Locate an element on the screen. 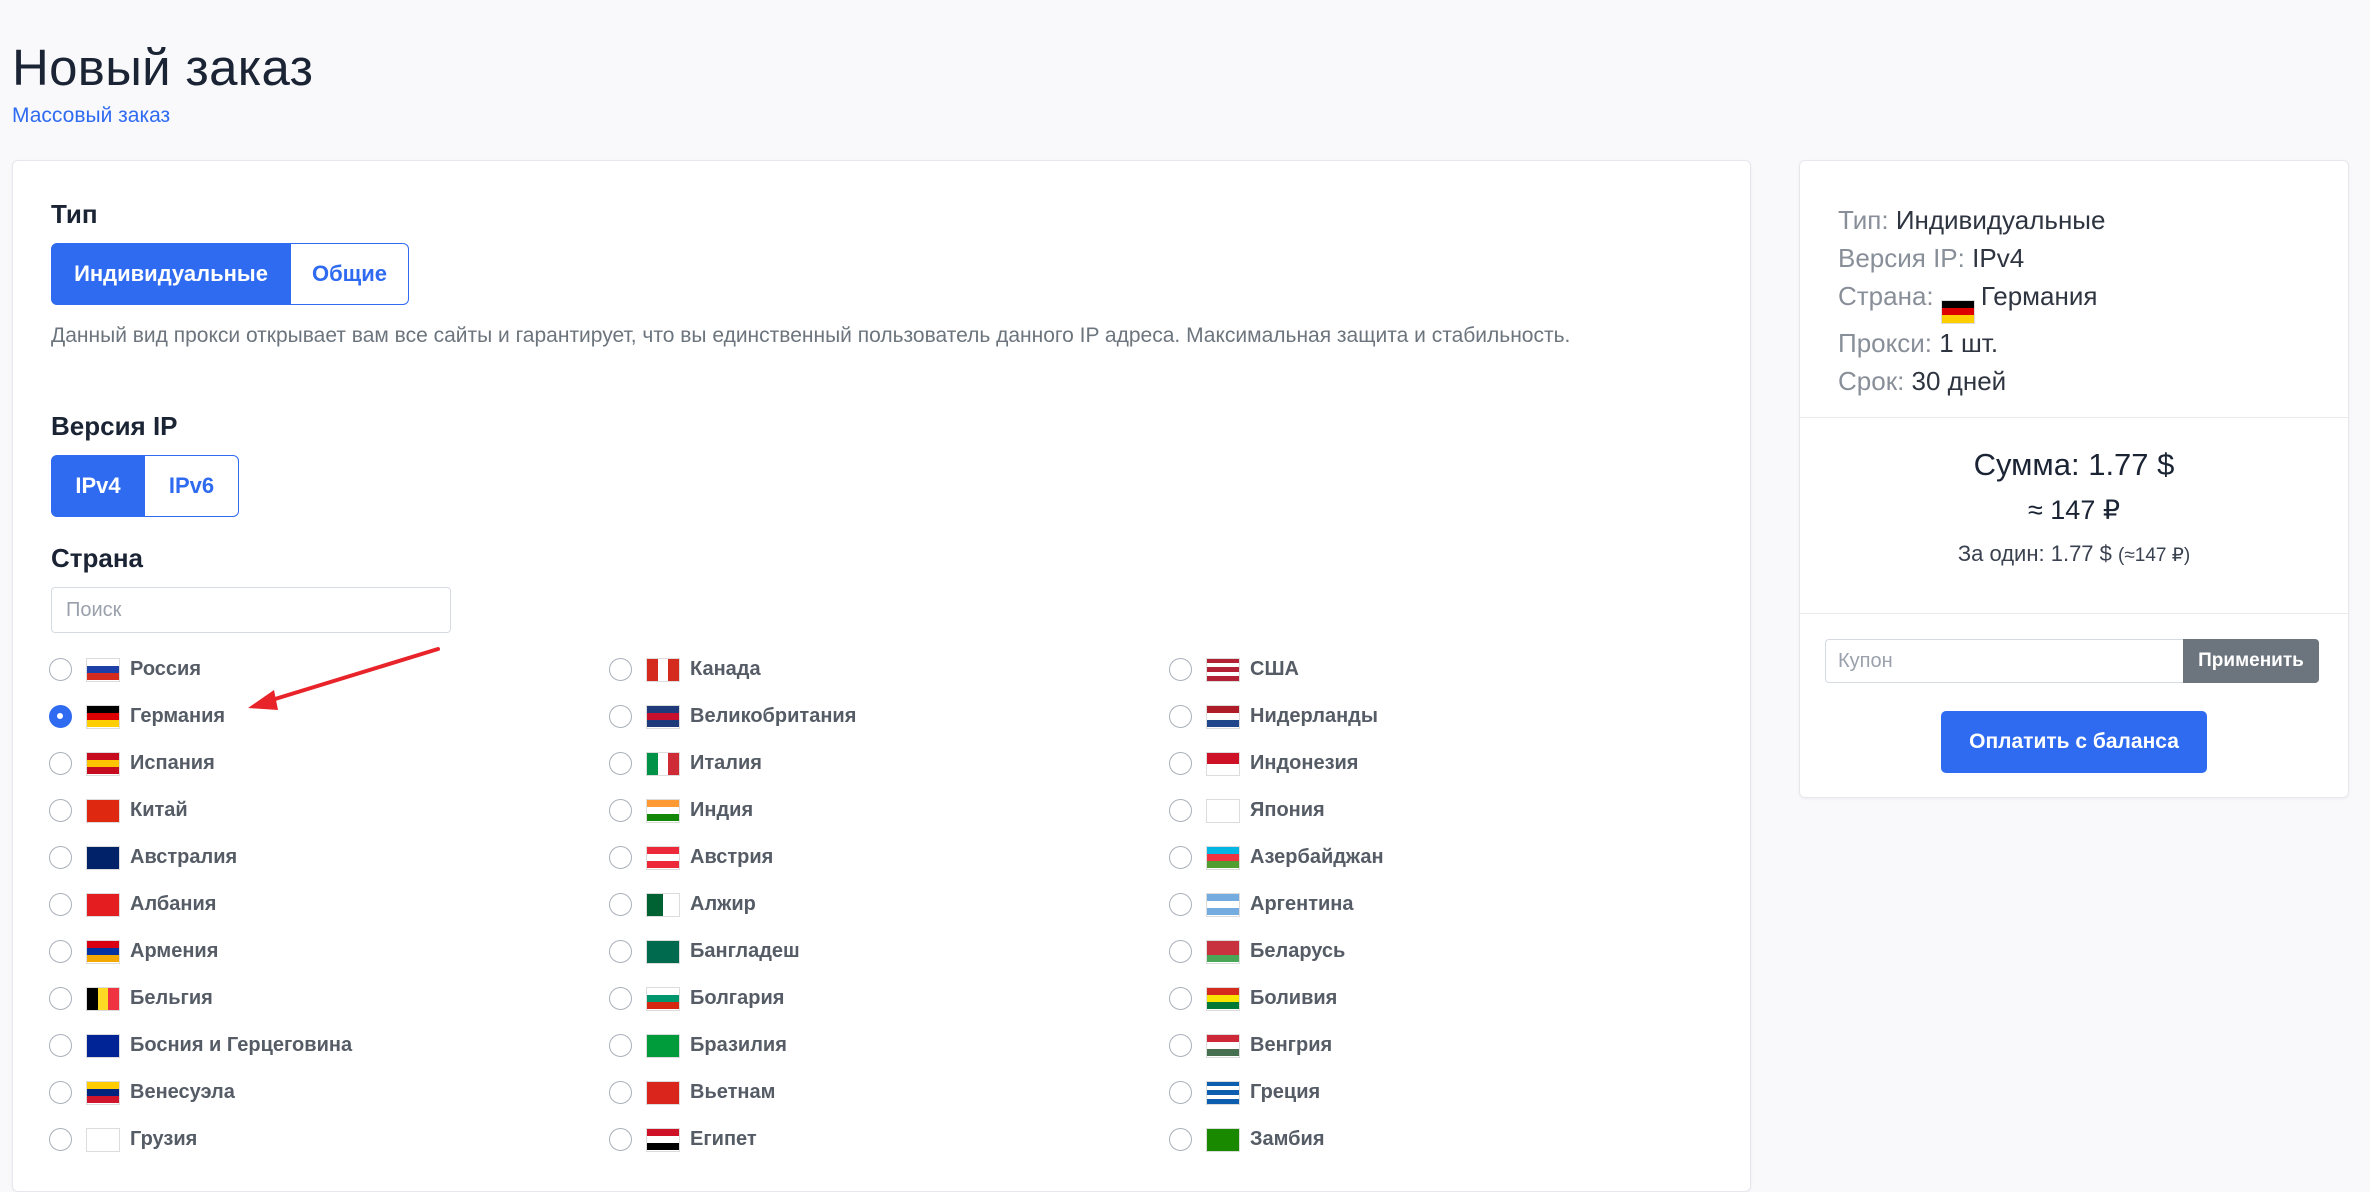 The height and width of the screenshot is (1192, 2370). country-option: Испания is located at coordinates (329, 763).